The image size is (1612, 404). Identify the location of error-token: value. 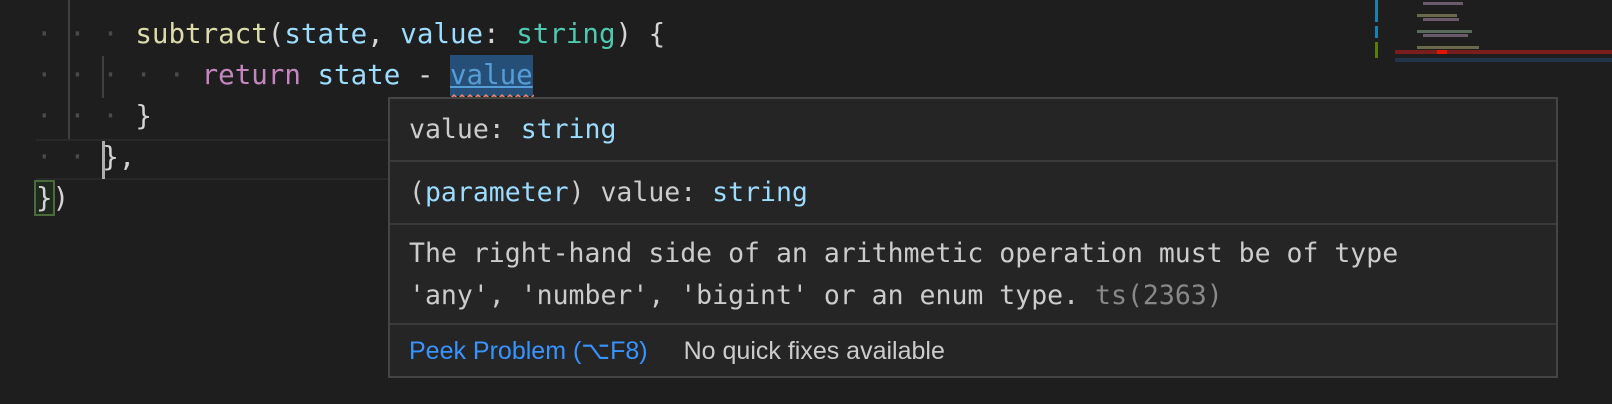
(491, 77).